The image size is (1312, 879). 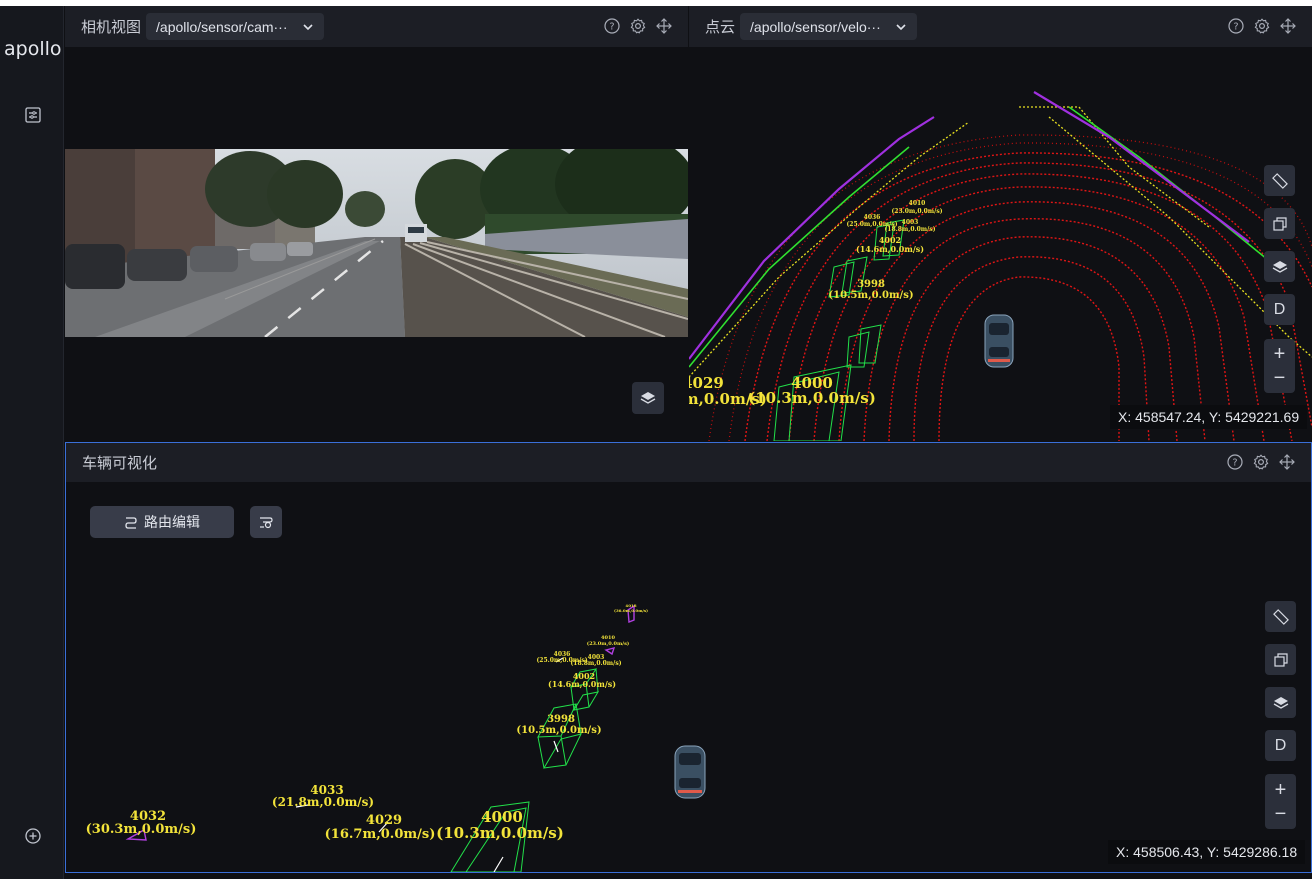 I want to click on obstacle-info: (30.3m,0.0m/s), so click(x=141, y=829).